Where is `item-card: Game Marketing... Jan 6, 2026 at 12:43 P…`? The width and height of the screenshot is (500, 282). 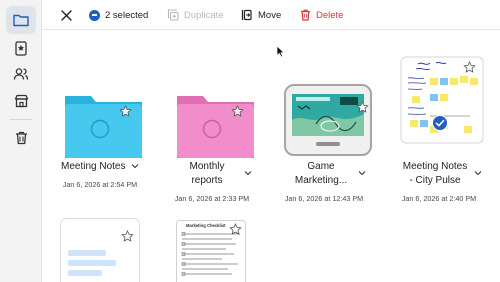 item-card: Game Marketing... Jan 6, 2026 at 12:43 P… is located at coordinates (332, 139).